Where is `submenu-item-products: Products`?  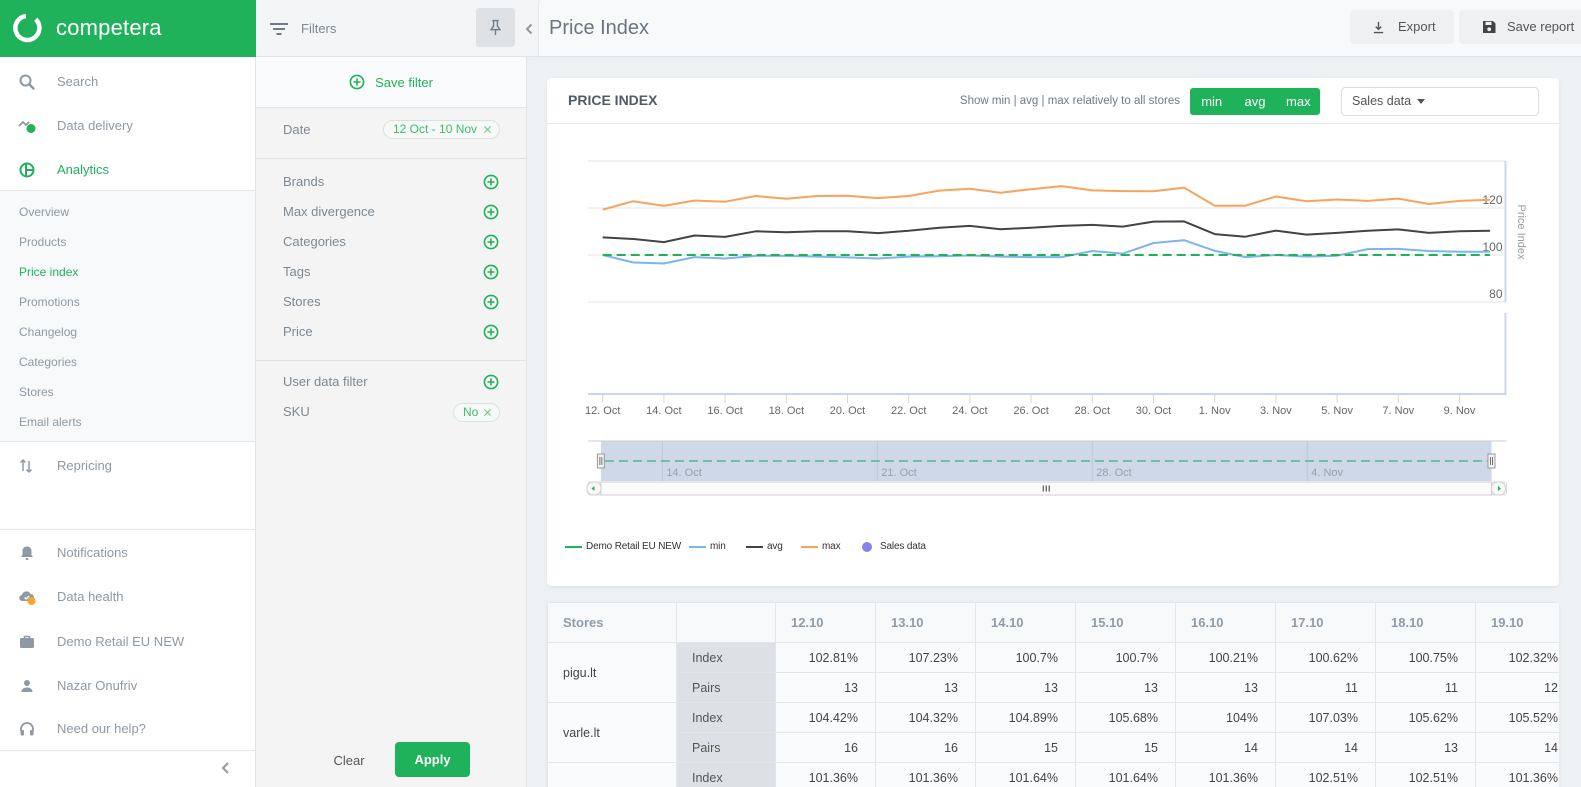 submenu-item-products: Products is located at coordinates (42, 242).